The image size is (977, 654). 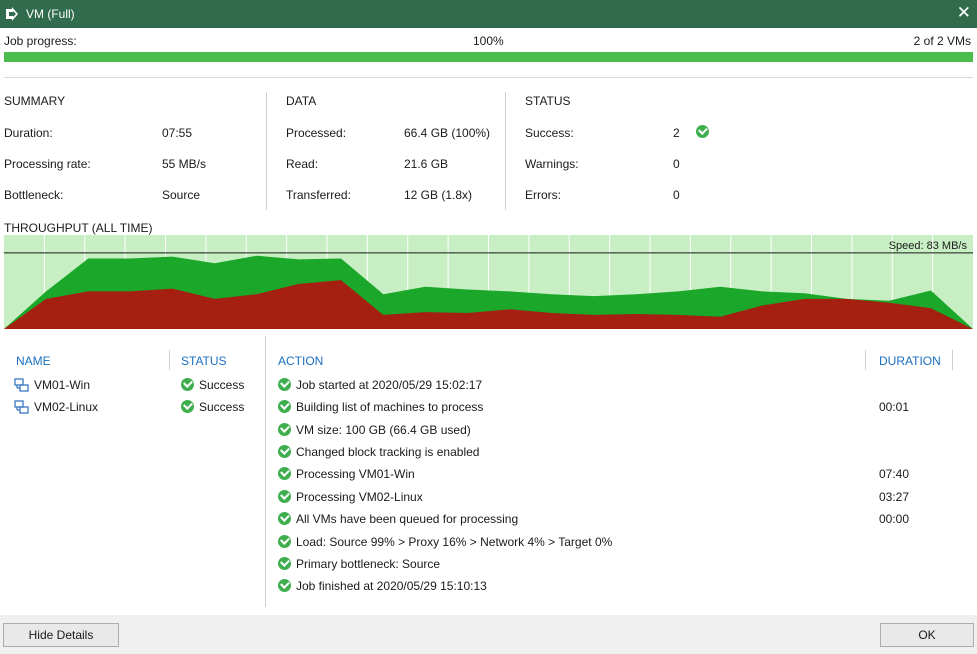 I want to click on job-progress-label: Job progress:, so click(x=40, y=41).